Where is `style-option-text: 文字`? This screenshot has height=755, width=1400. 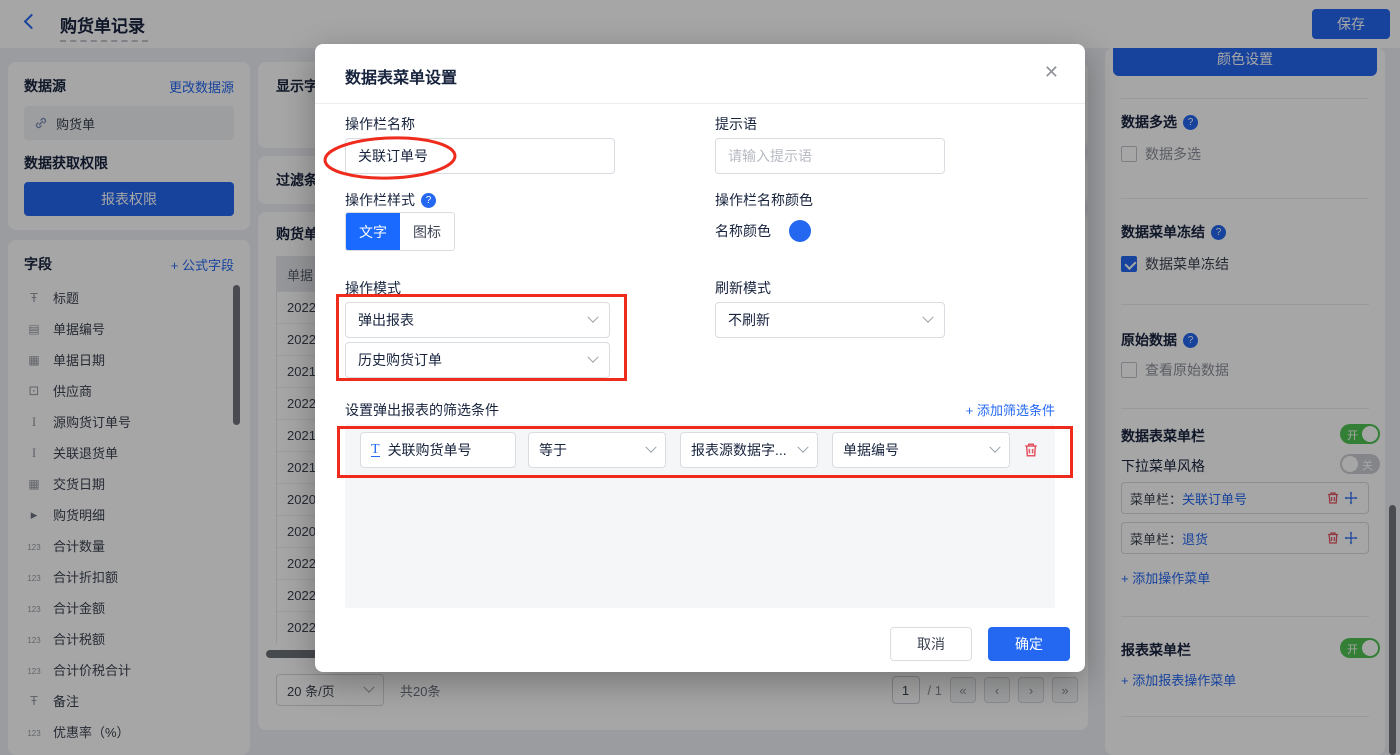 style-option-text: 文字 is located at coordinates (373, 231).